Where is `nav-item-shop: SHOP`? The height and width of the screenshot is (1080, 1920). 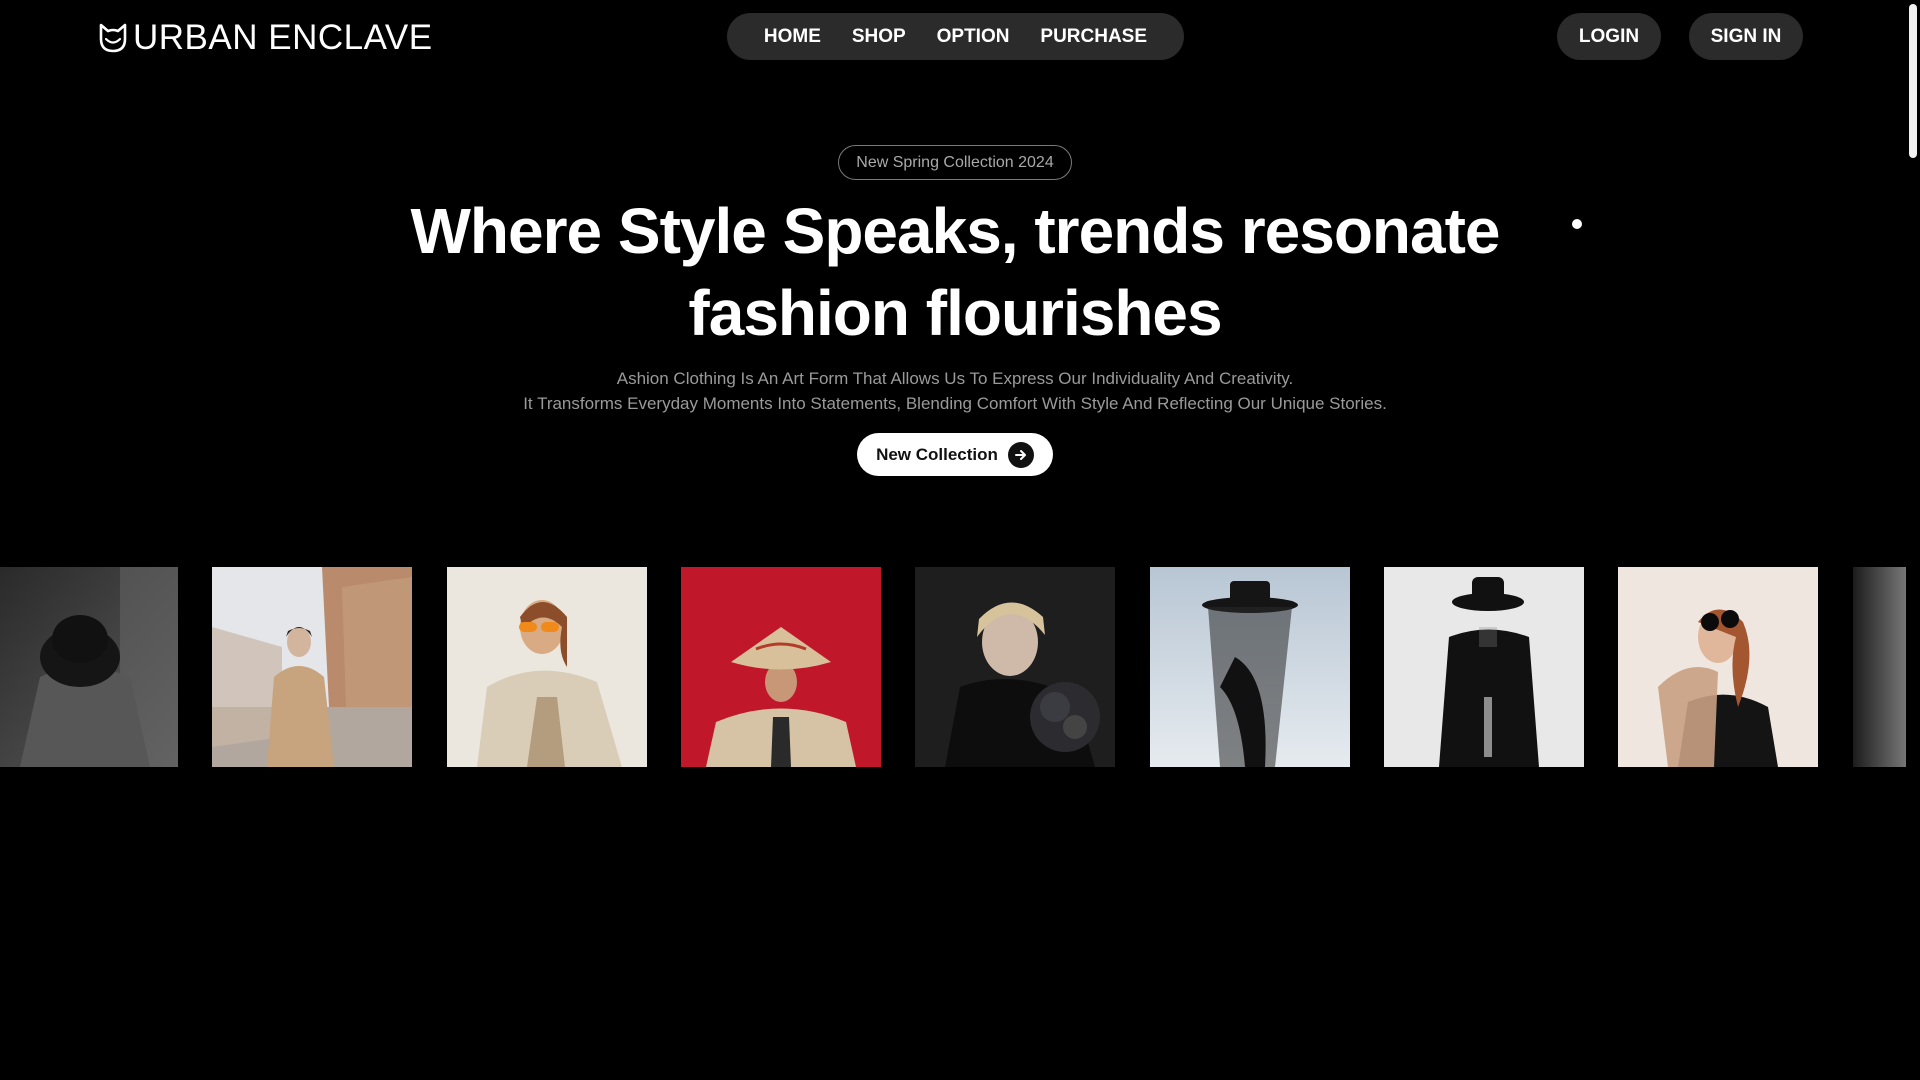
nav-item-shop: SHOP is located at coordinates (879, 37).